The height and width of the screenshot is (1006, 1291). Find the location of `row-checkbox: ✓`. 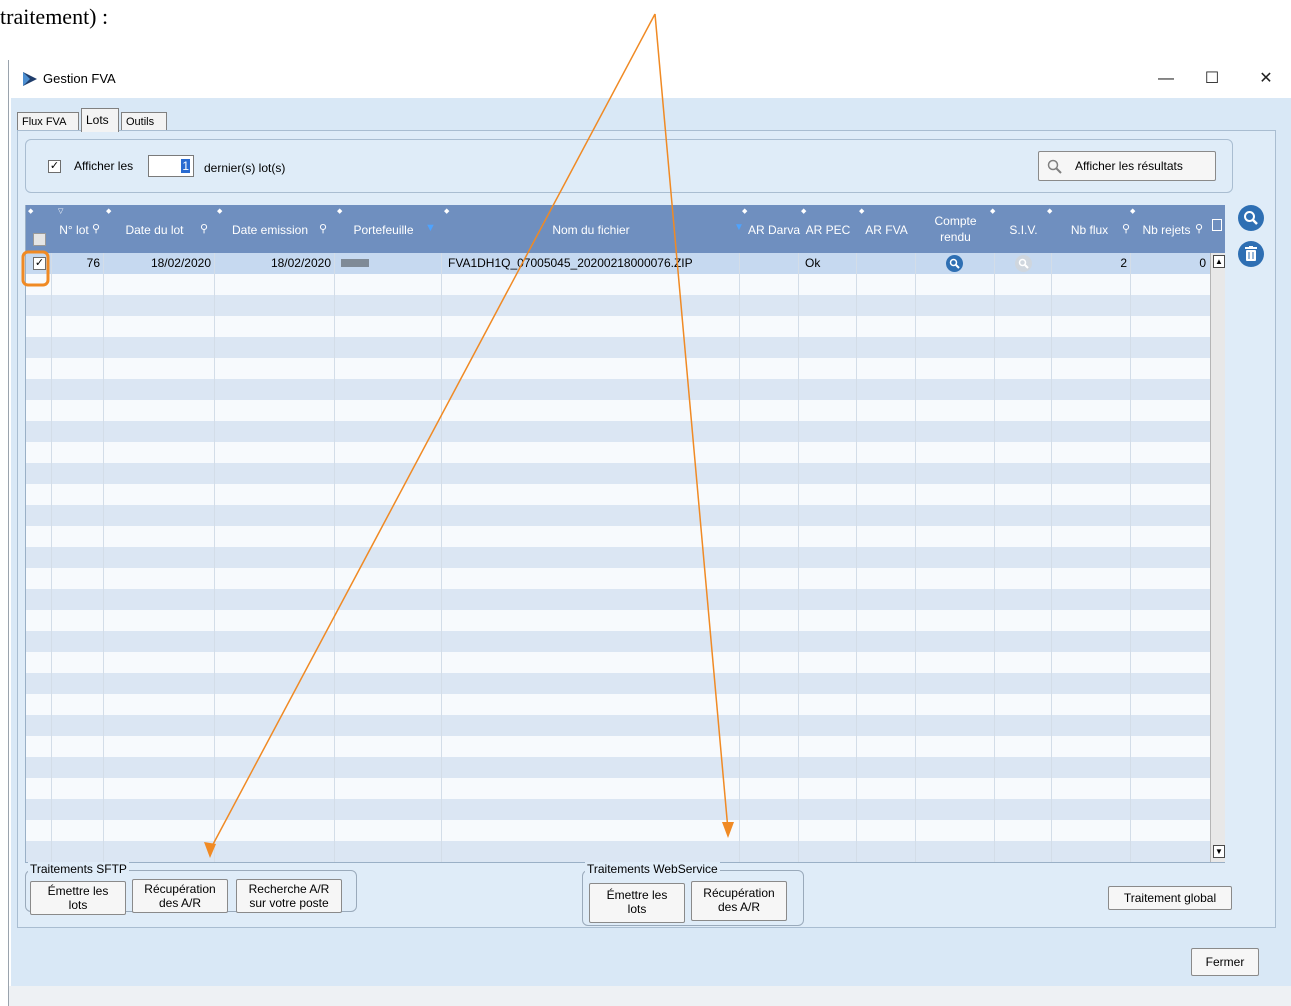

row-checkbox: ✓ is located at coordinates (39, 263).